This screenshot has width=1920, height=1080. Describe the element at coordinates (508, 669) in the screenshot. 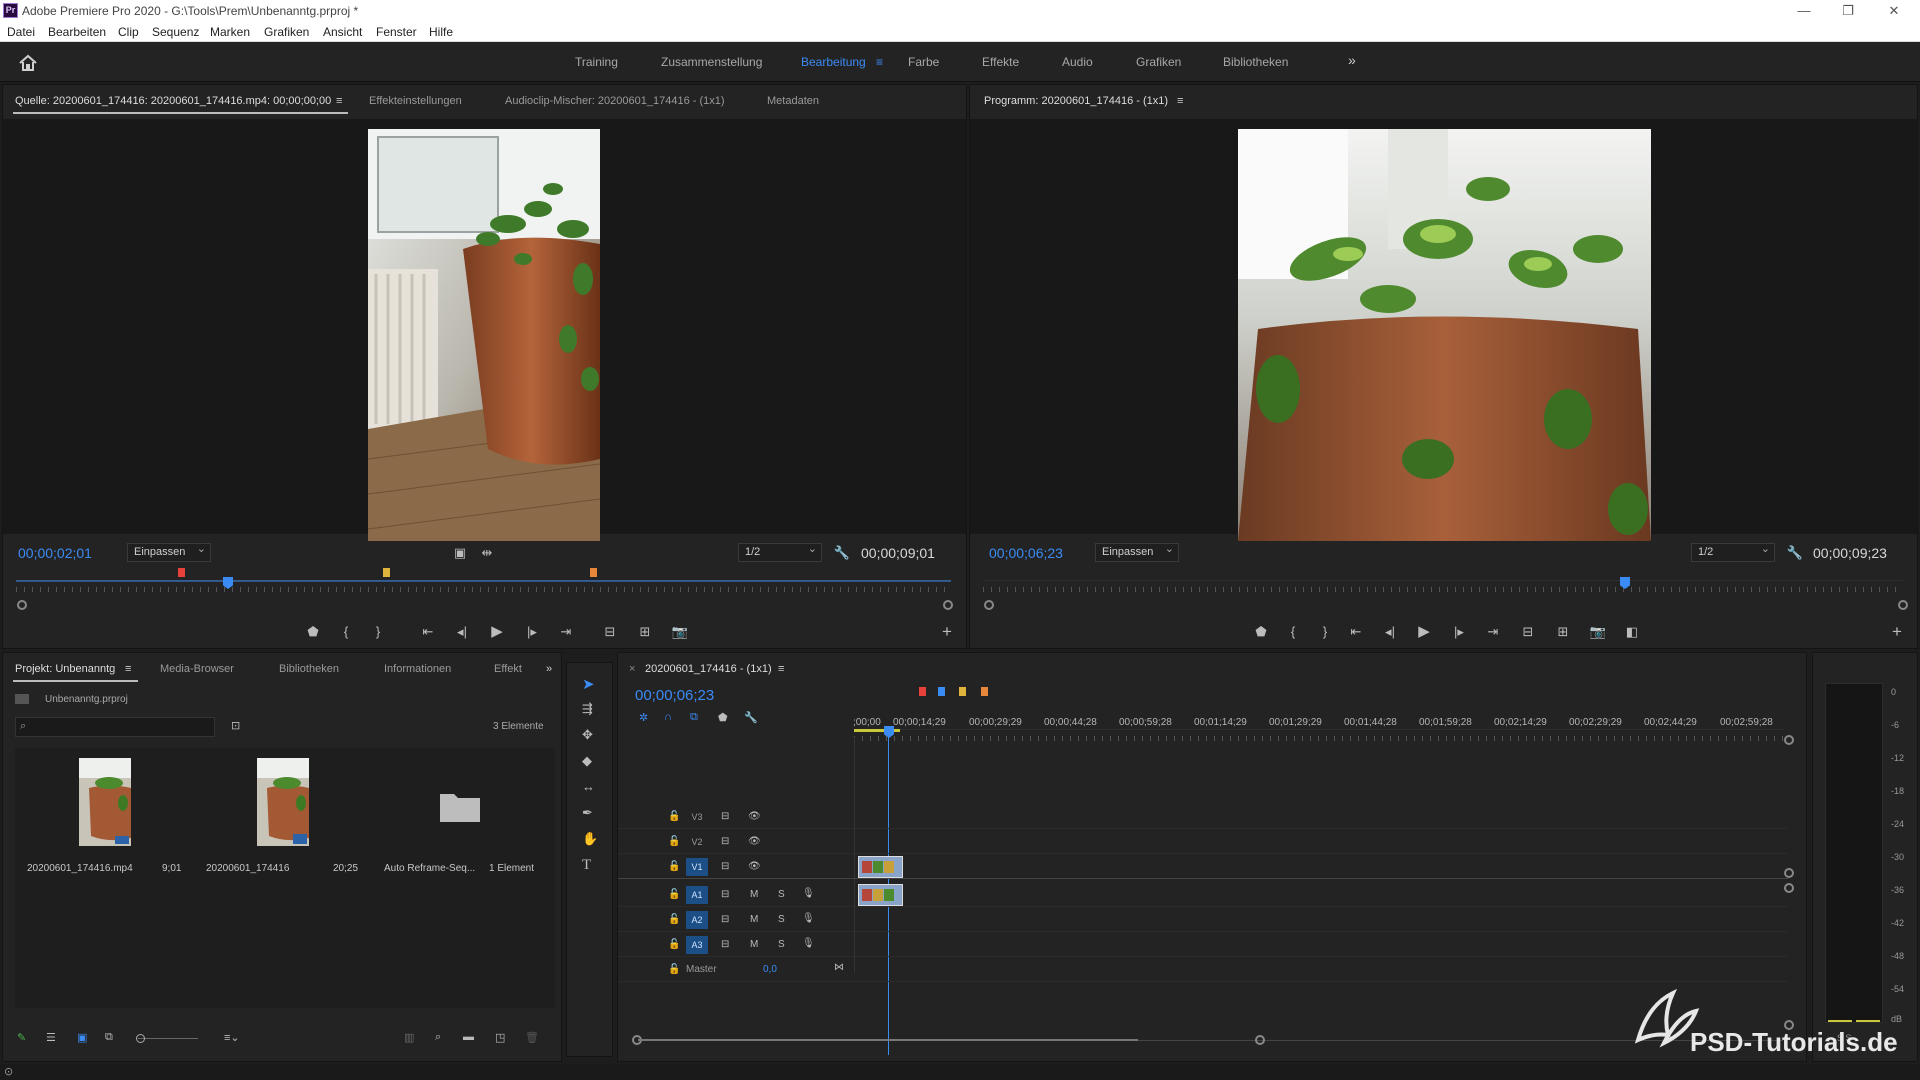

I see `tab-effects: Effekt` at that location.